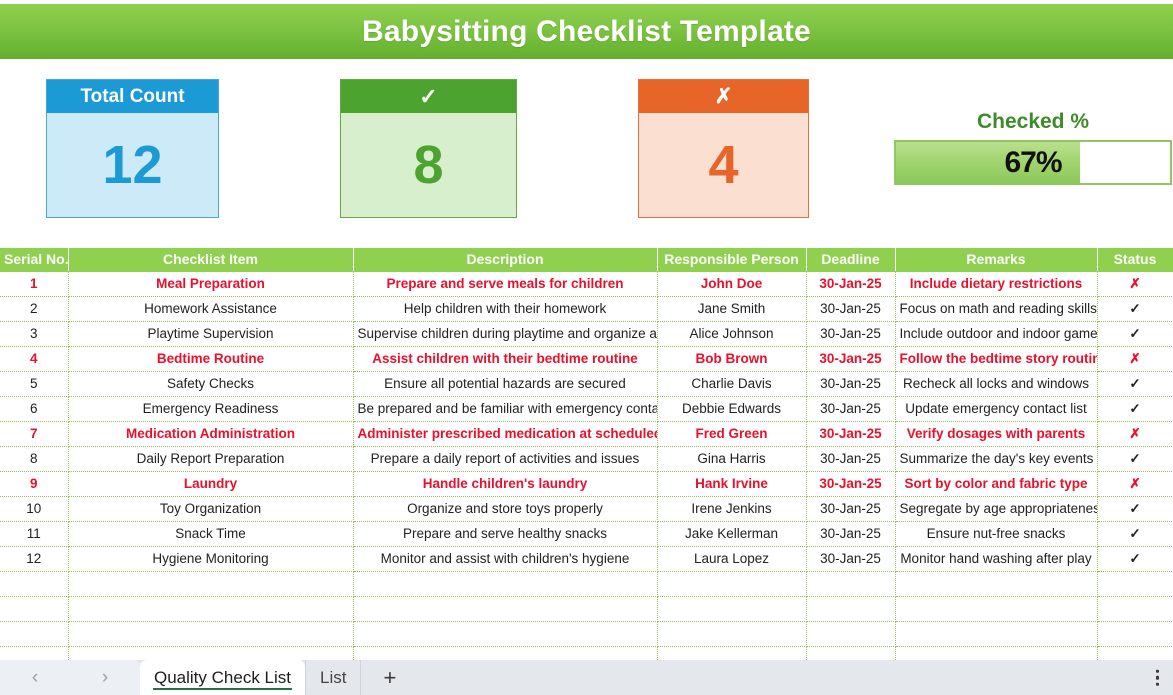 The width and height of the screenshot is (1173, 695). Describe the element at coordinates (505, 384) in the screenshot. I see `cell-description: Ensure all potential hazards are secured` at that location.